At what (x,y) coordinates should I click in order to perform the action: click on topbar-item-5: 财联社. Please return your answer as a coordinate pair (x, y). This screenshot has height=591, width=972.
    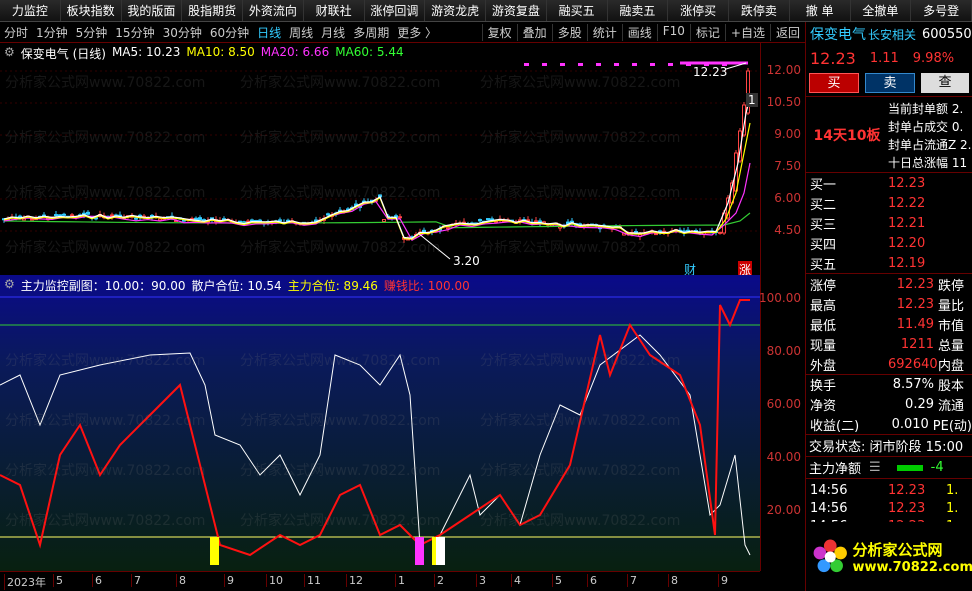
    Looking at the image, I should click on (334, 10).